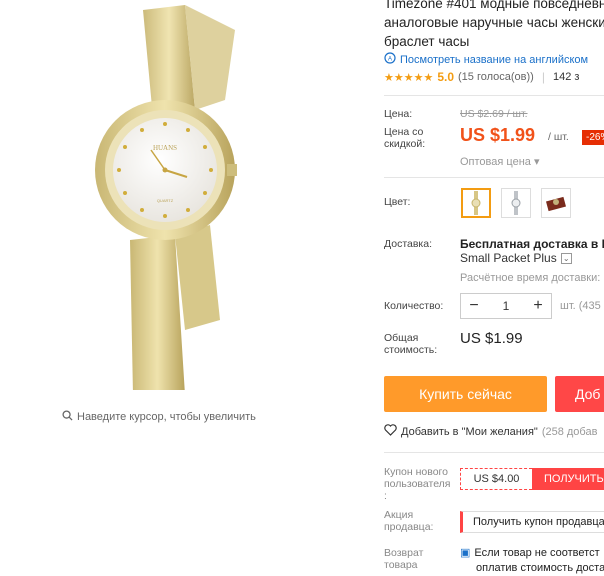  I want to click on zoom-hint: Наведите курсор, чтобы увеличить, so click(159, 417).